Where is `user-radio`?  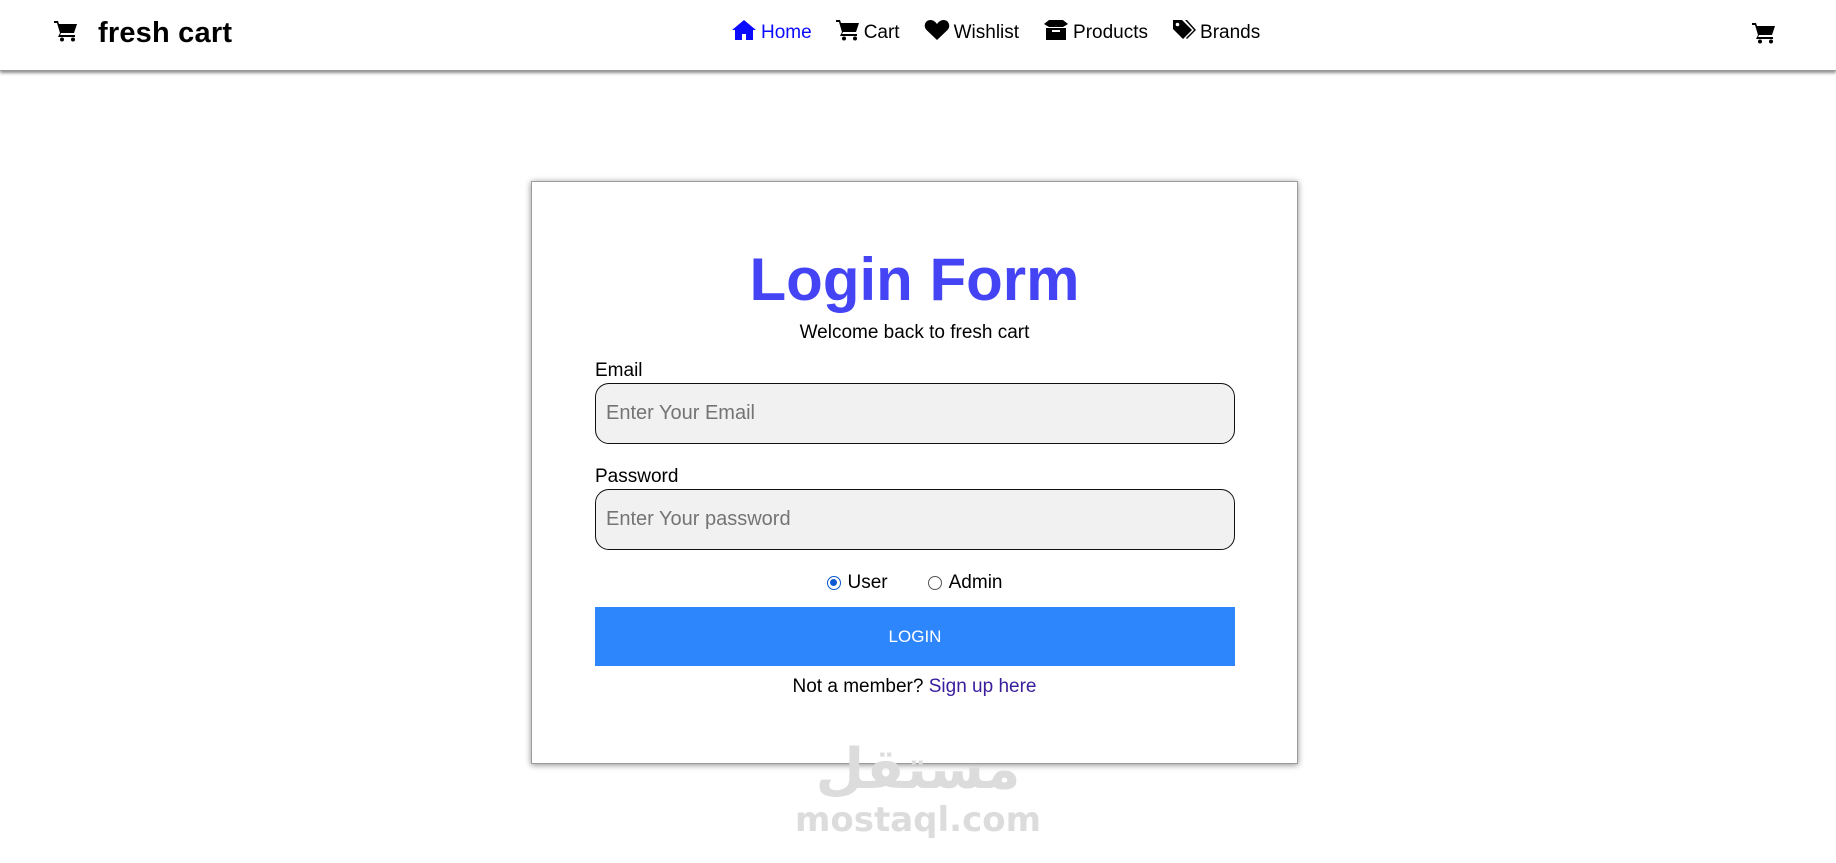 user-radio is located at coordinates (833, 583).